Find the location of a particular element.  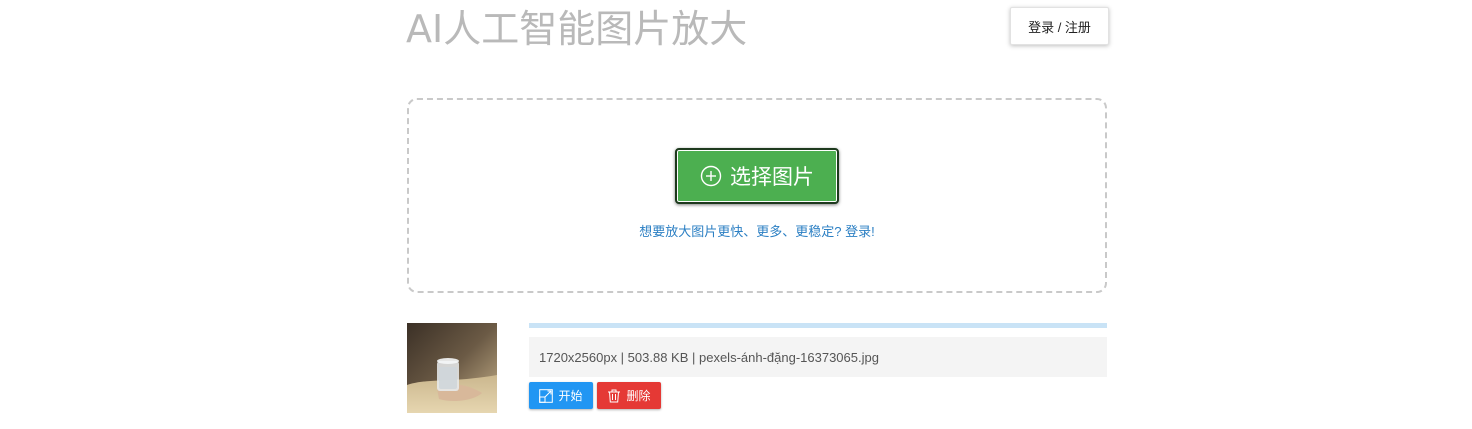

delete-label: 删除 is located at coordinates (638, 396).